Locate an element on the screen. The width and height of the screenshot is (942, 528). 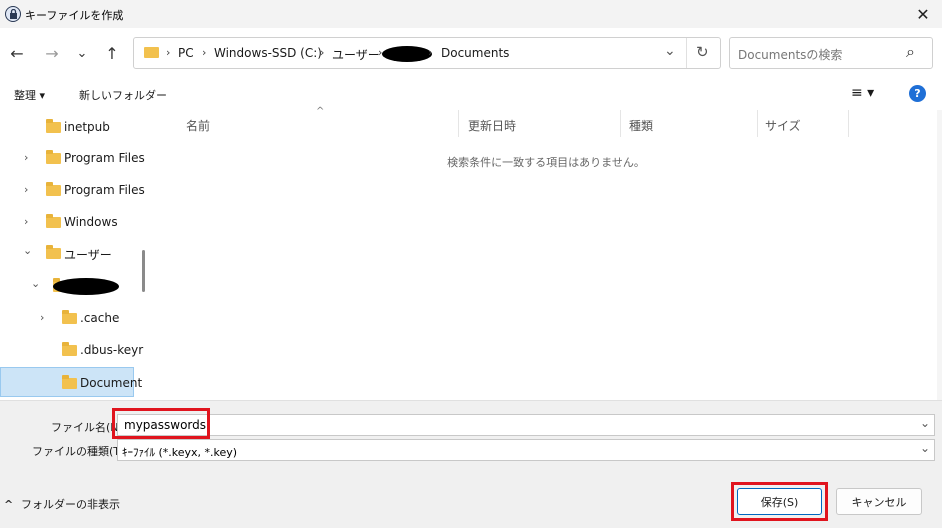
view-options-icon: ≡ ▾ is located at coordinates (862, 93).